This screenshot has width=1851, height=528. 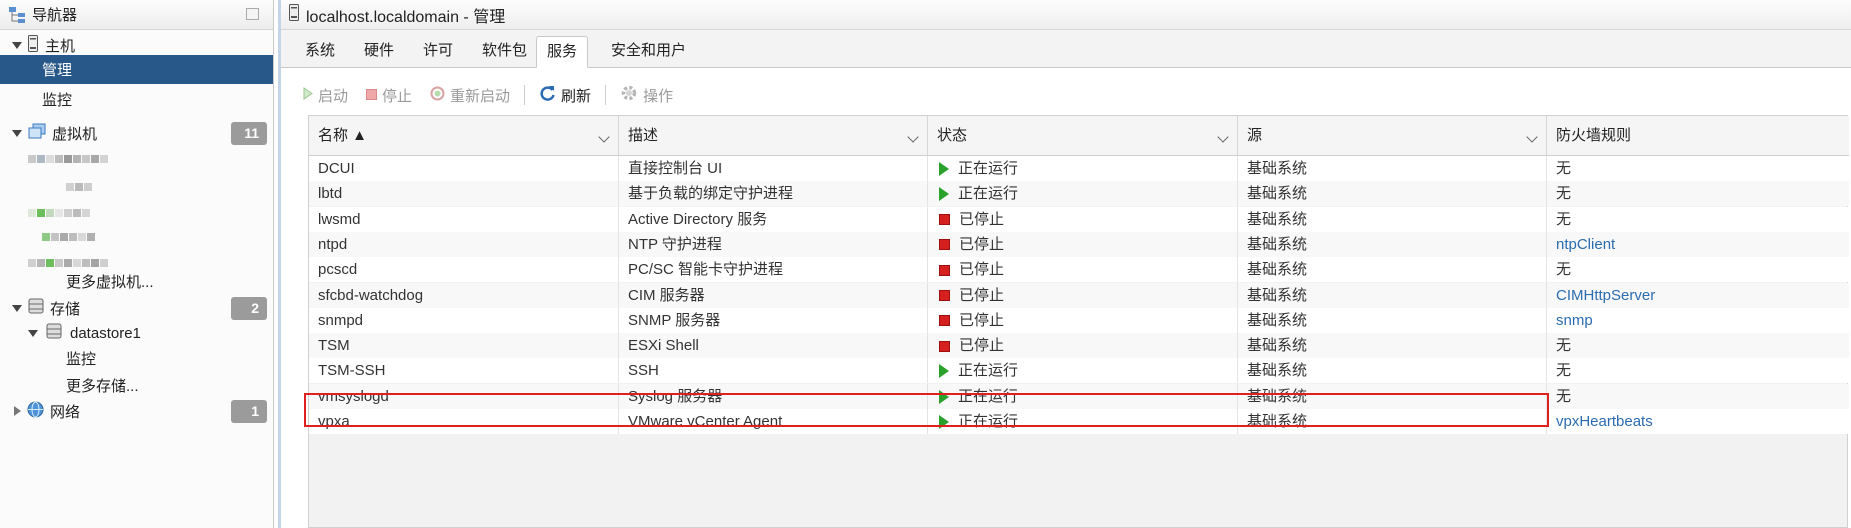 I want to click on cell-text: PC/SC 智能卡守护进程, so click(x=706, y=270).